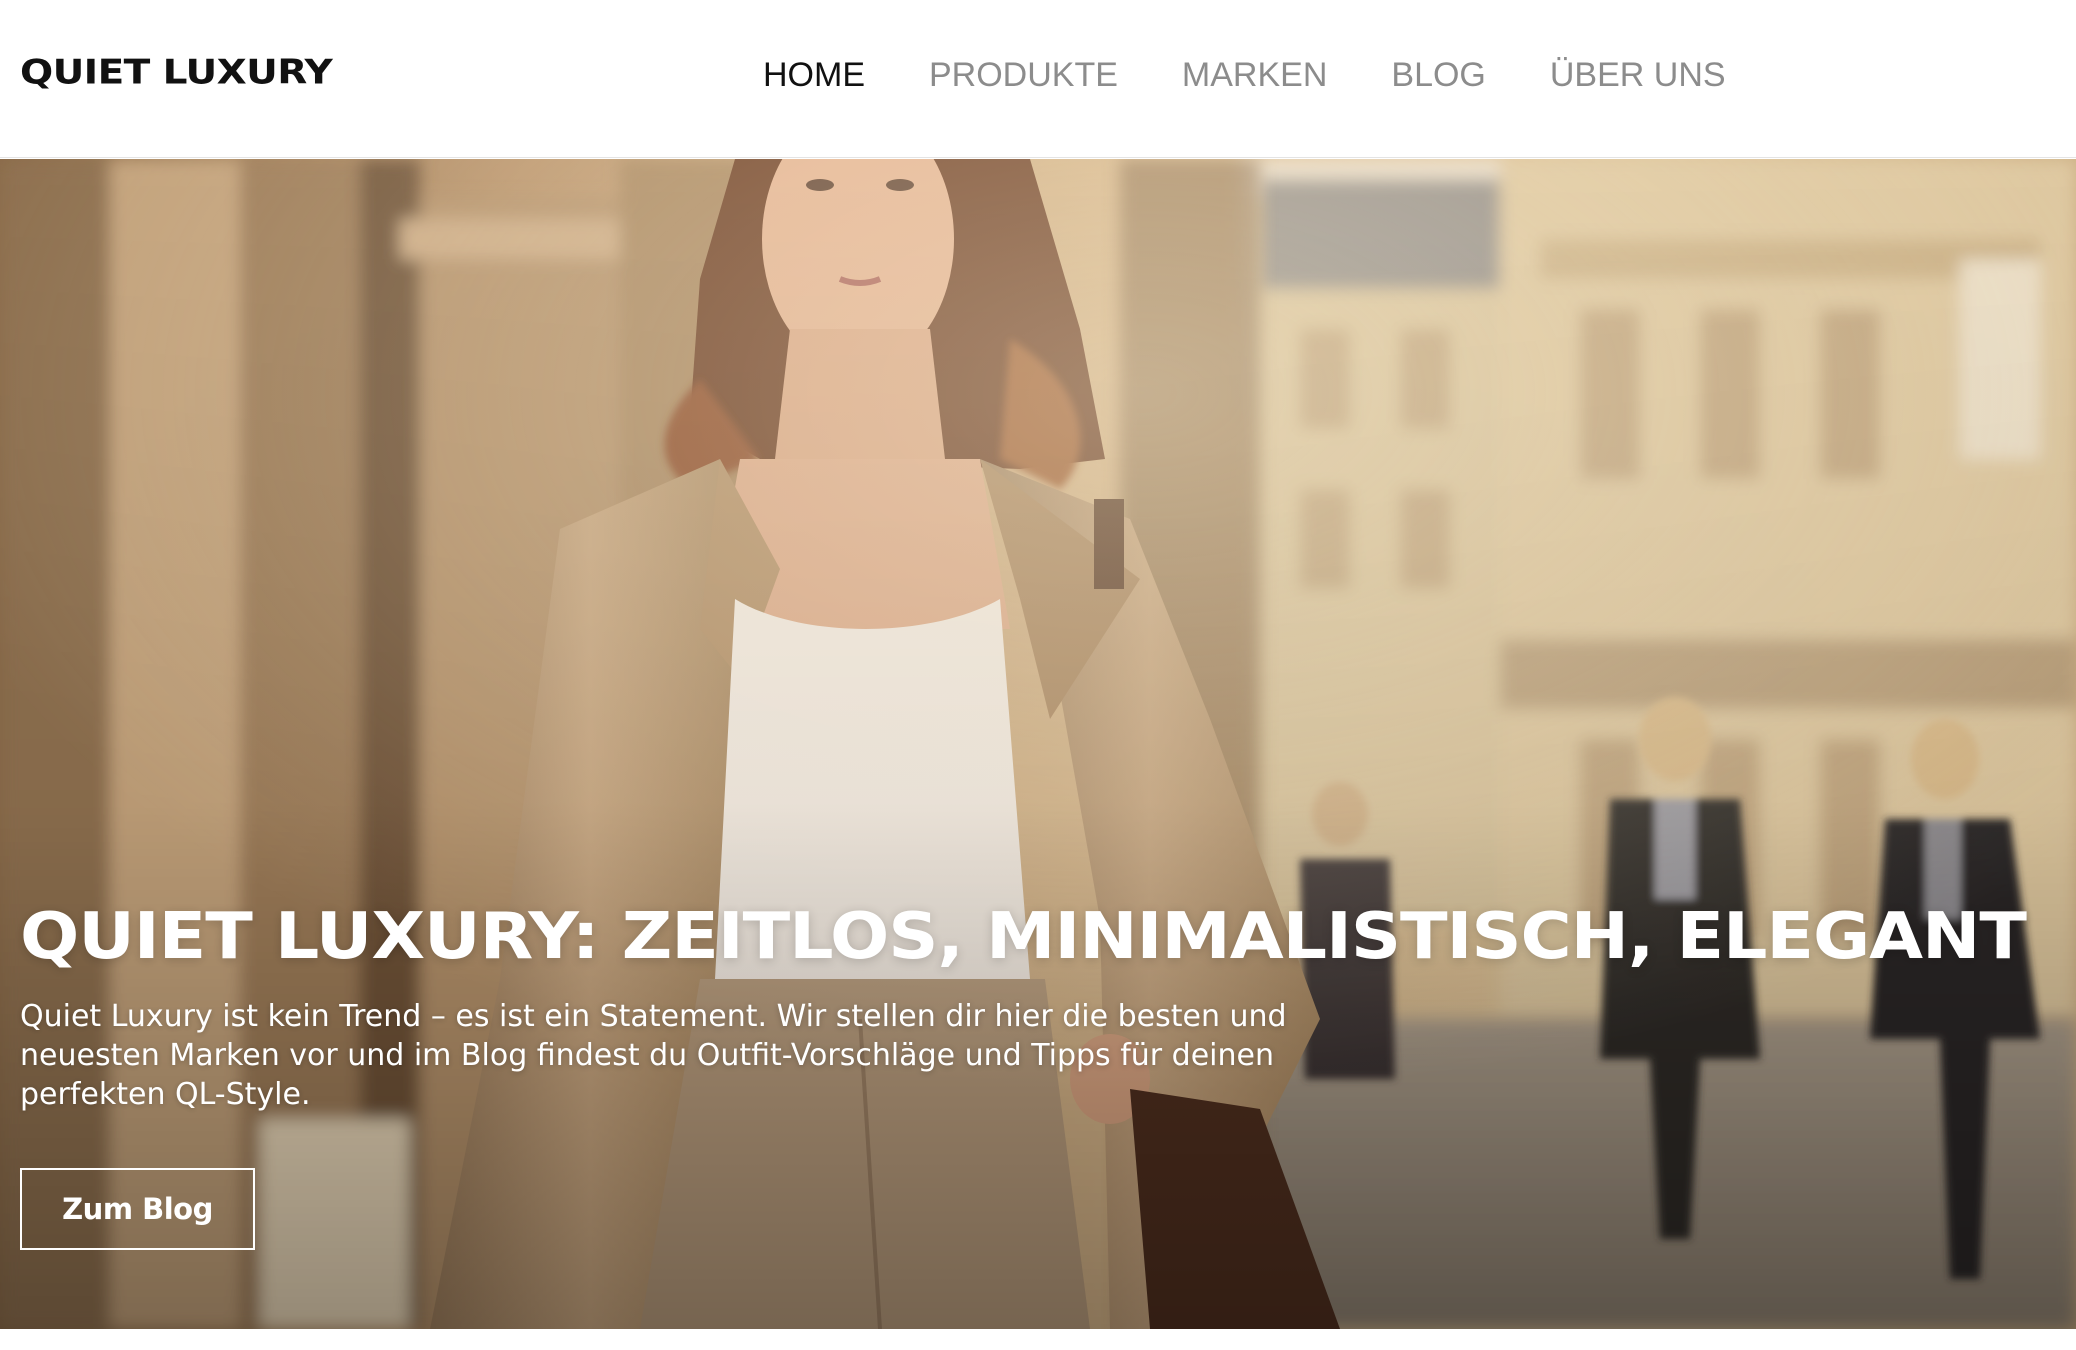 The height and width of the screenshot is (1350, 2076). What do you see at coordinates (1038, 1339) in the screenshot?
I see `page-bottom-strip` at bounding box center [1038, 1339].